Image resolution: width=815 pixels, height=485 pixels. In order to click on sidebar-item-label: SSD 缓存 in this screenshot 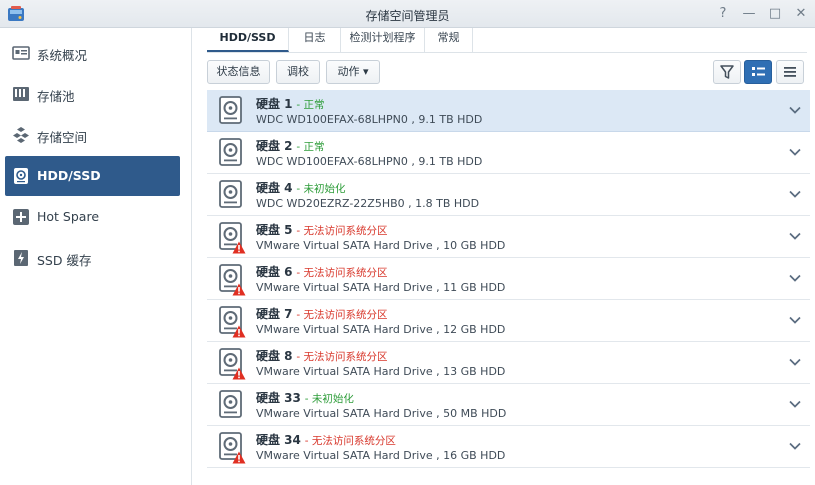, I will do `click(64, 260)`.